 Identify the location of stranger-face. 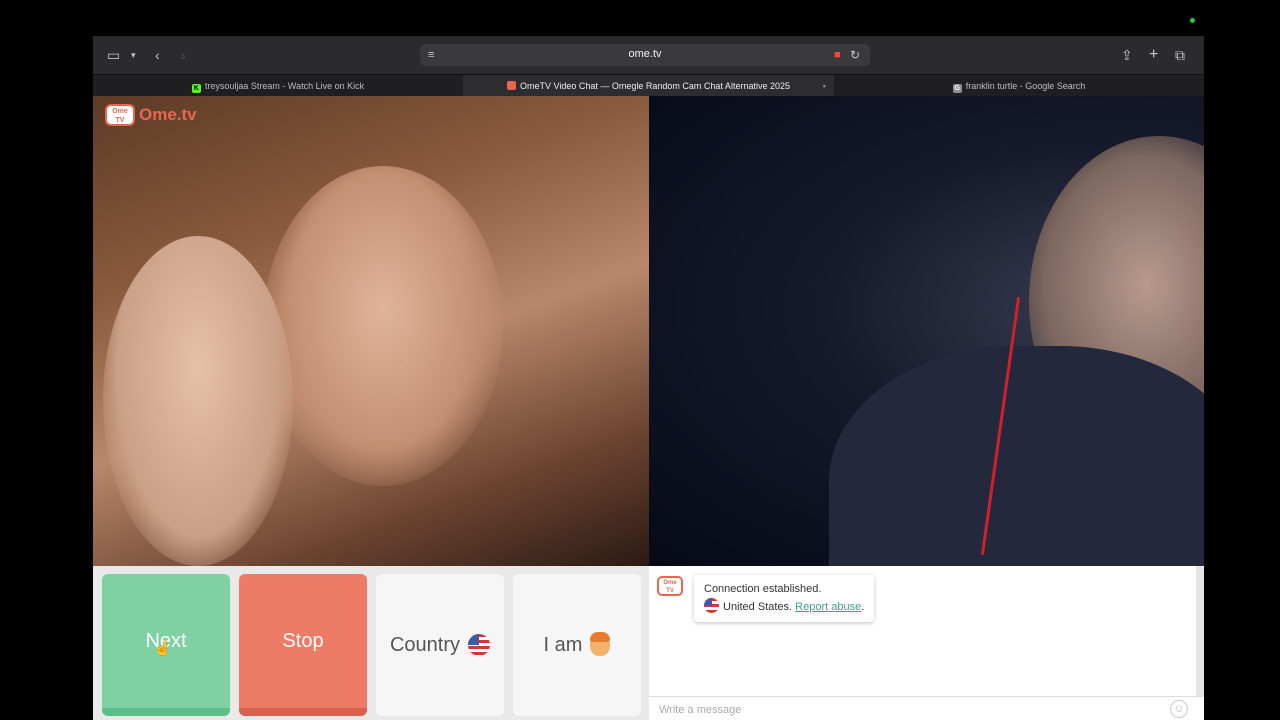
(383, 326).